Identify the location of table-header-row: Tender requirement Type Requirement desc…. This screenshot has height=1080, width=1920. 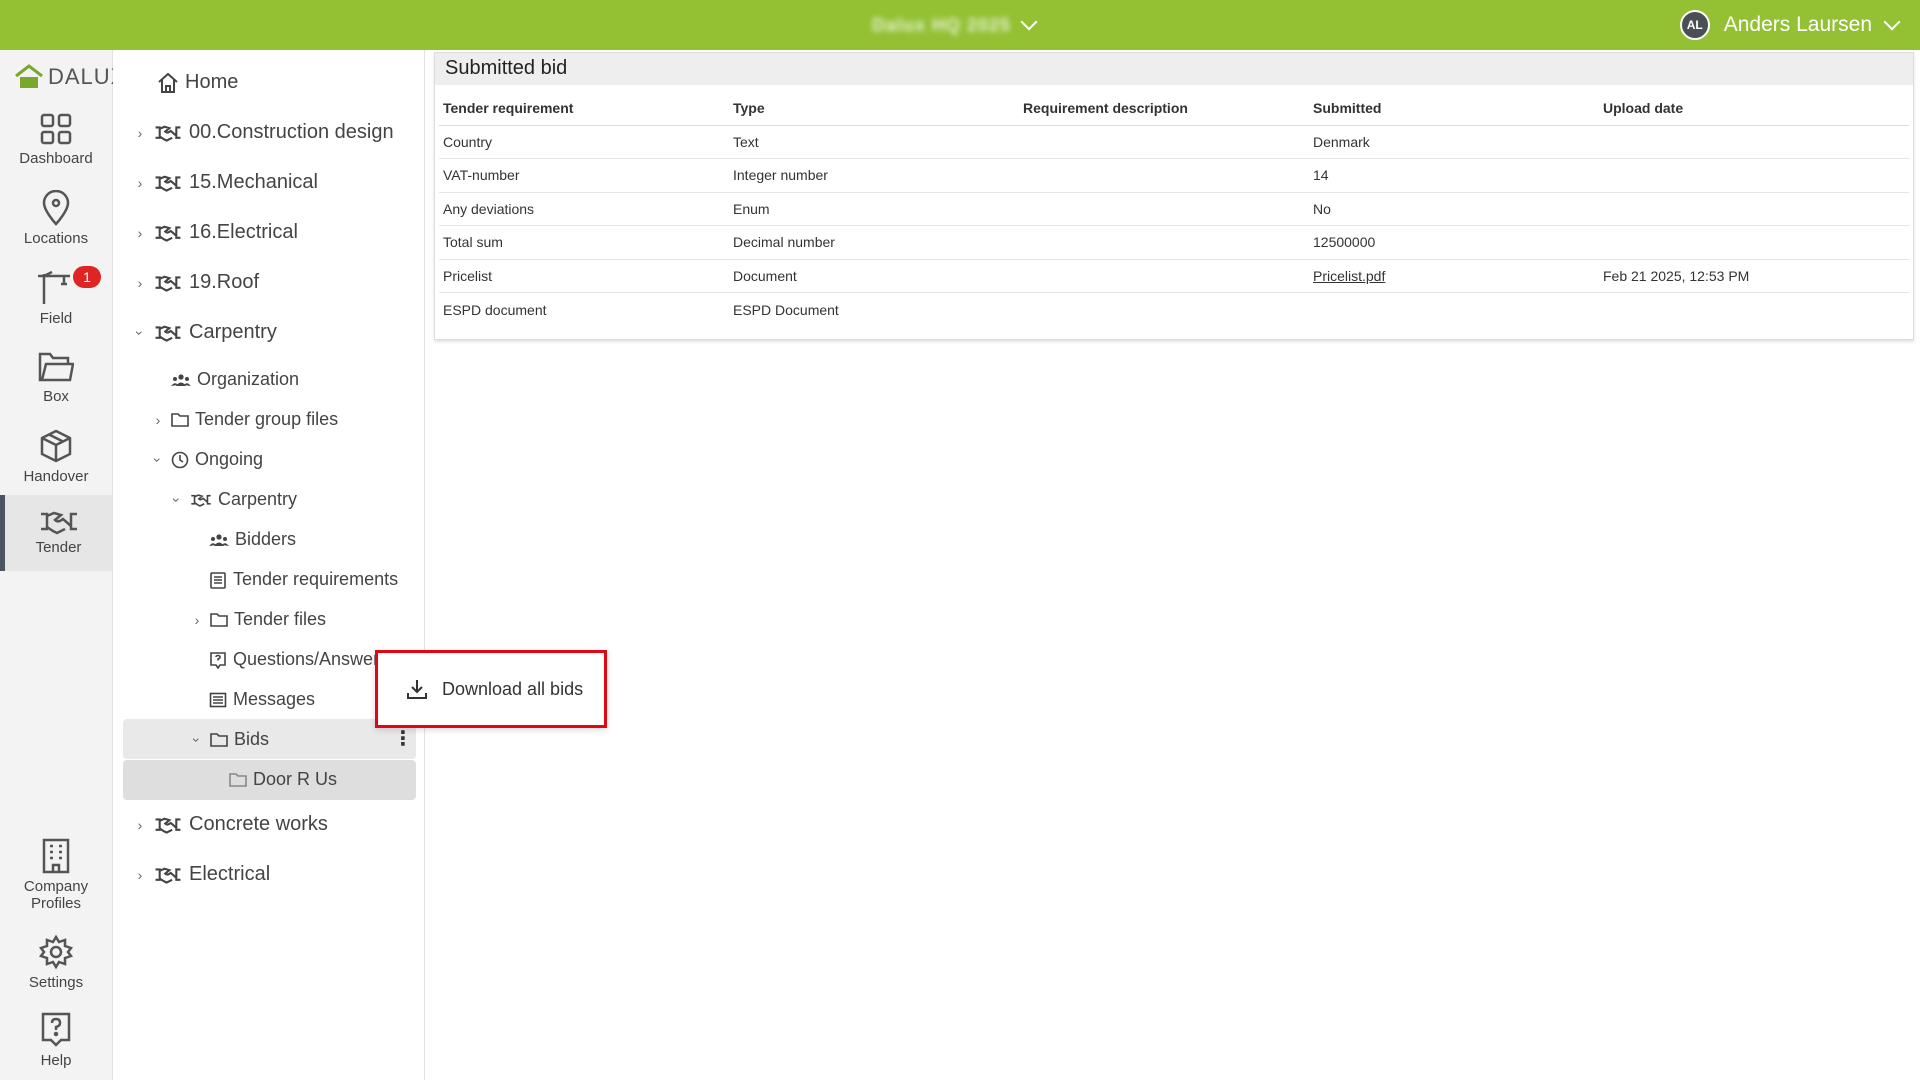
(1174, 108).